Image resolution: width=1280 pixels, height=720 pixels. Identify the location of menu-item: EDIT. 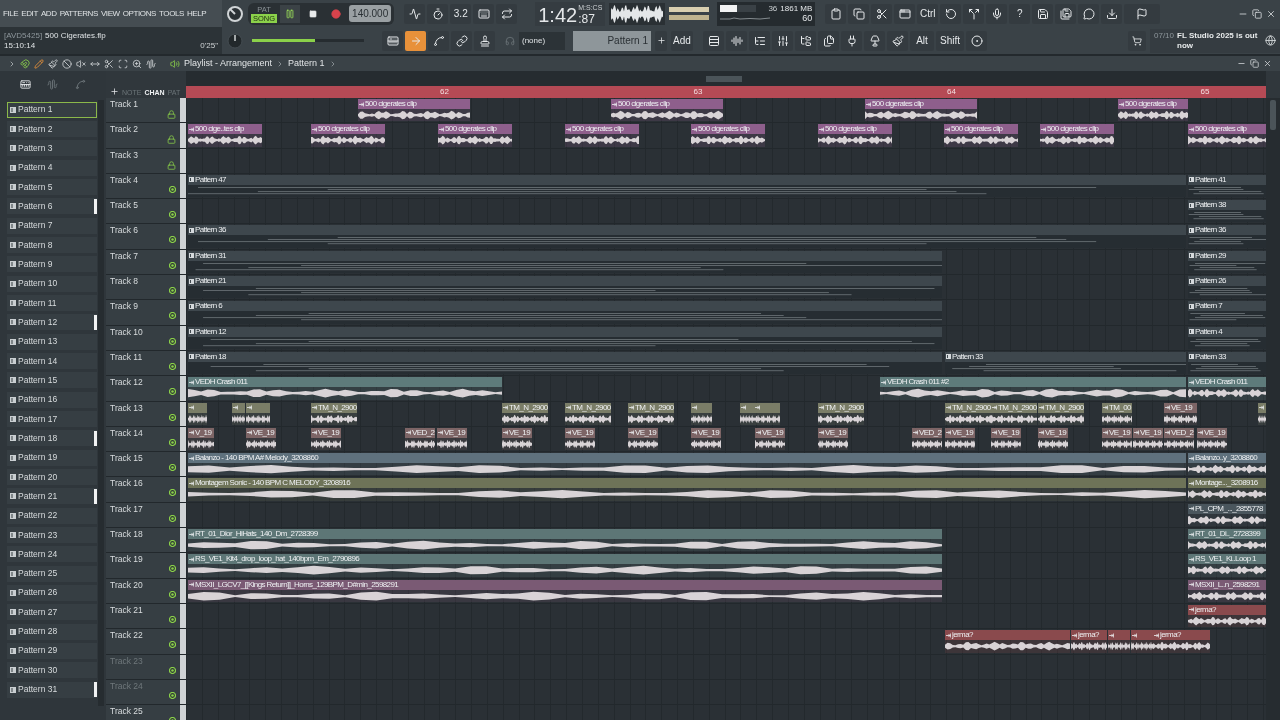
(29, 13).